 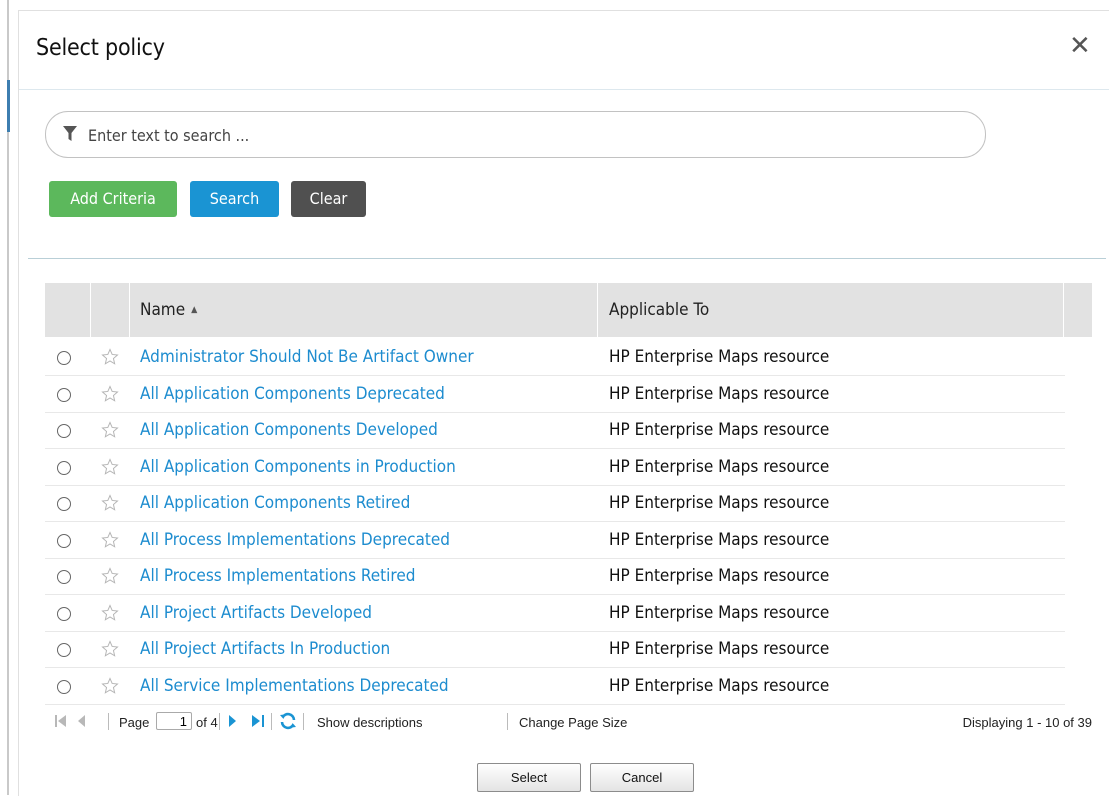 I want to click on next-page-icon, so click(x=232, y=721).